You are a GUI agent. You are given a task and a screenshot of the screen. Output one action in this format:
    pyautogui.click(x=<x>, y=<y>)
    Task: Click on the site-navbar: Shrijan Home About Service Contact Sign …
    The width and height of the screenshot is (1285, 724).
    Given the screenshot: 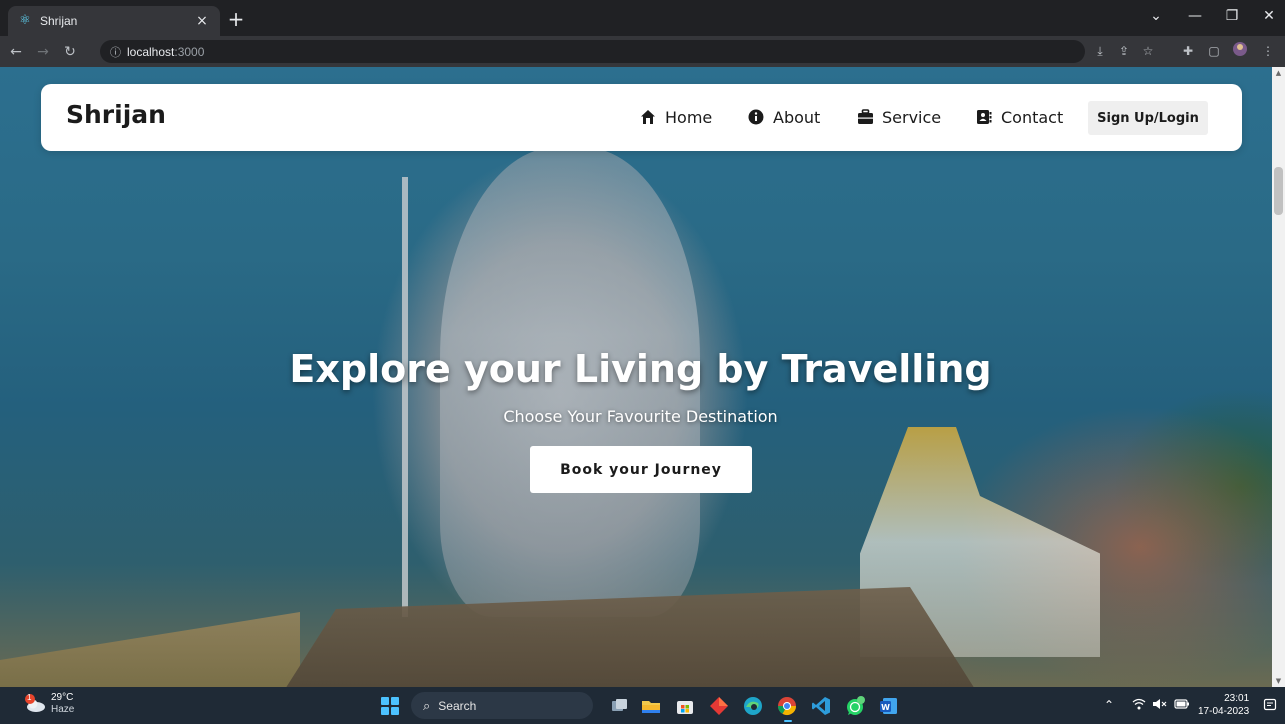 What is the action you would take?
    pyautogui.click(x=641, y=117)
    